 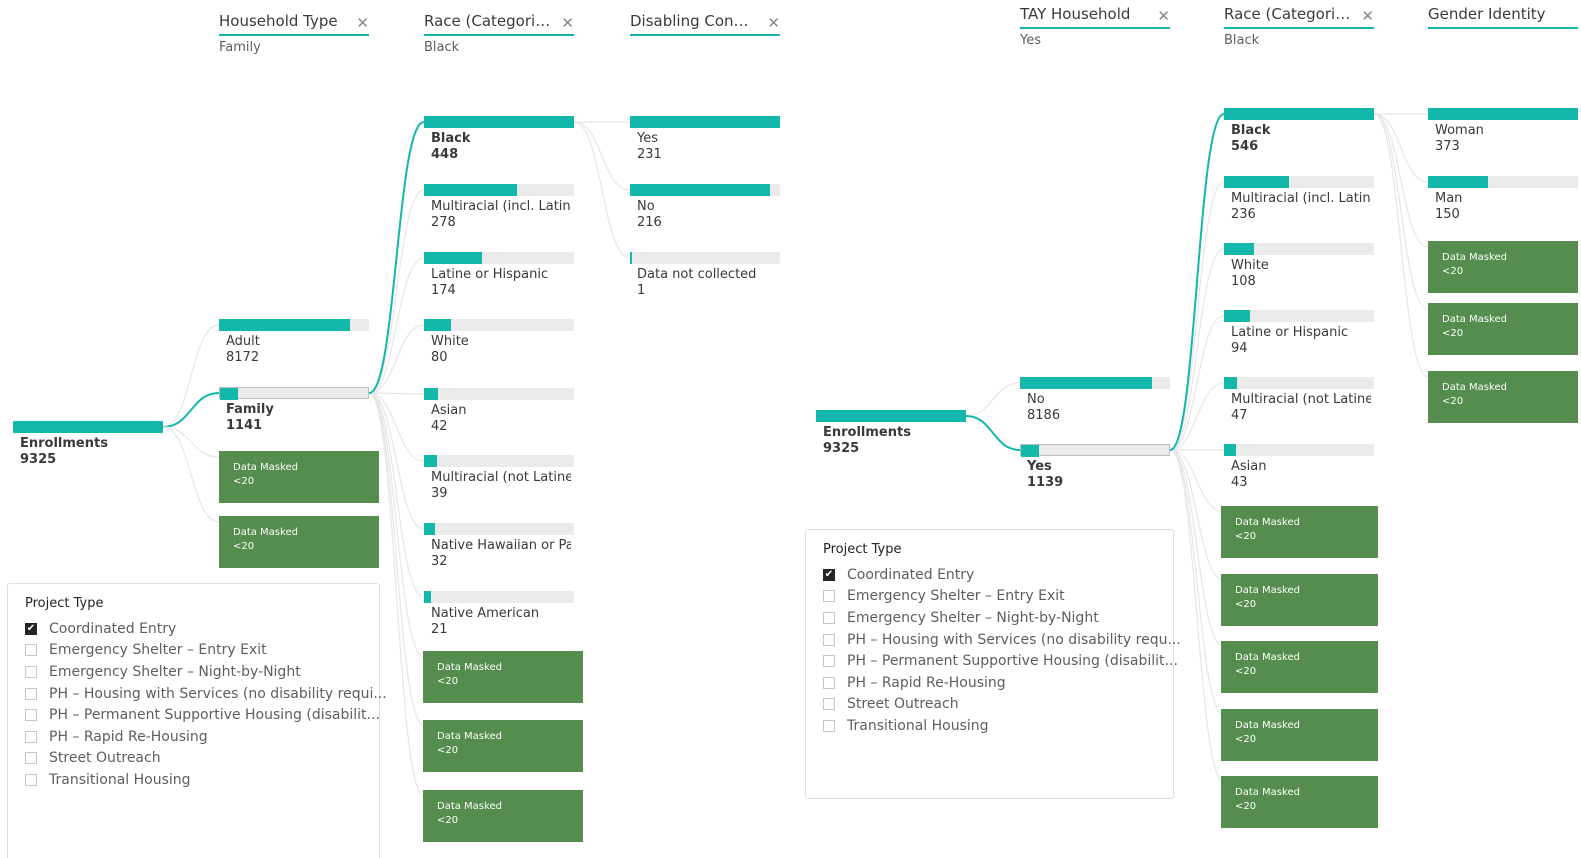 What do you see at coordinates (647, 138) in the screenshot?
I see `node-label: Yes` at bounding box center [647, 138].